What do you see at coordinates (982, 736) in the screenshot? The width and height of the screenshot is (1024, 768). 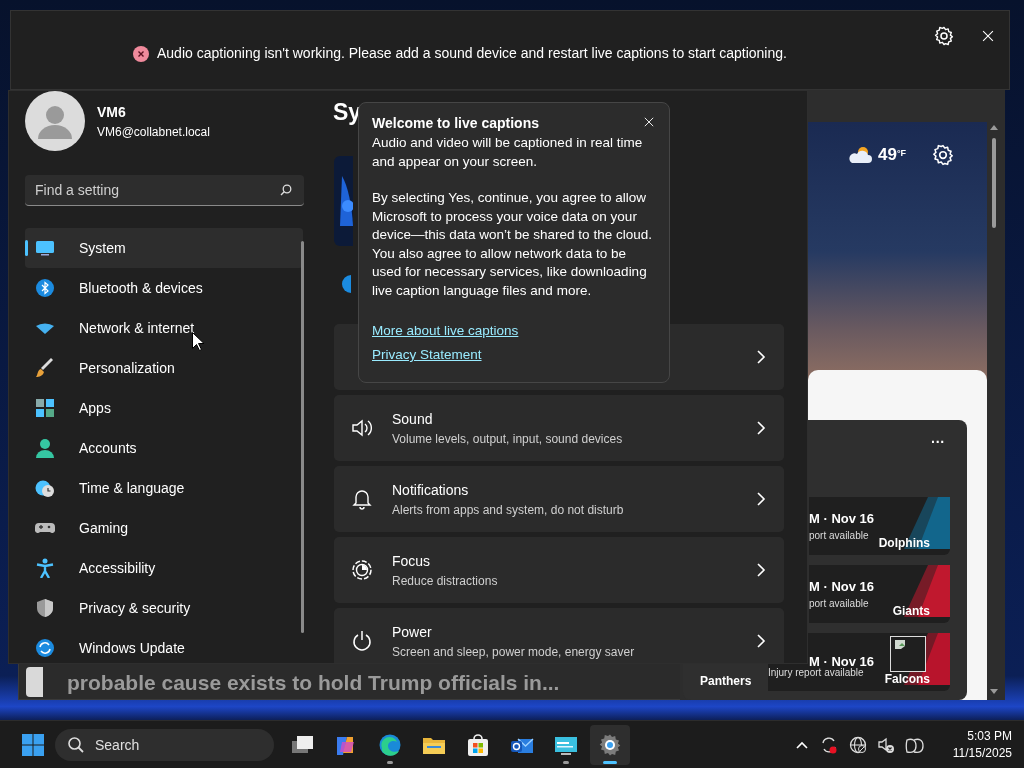 I see `clock-time: 5:03 PM` at bounding box center [982, 736].